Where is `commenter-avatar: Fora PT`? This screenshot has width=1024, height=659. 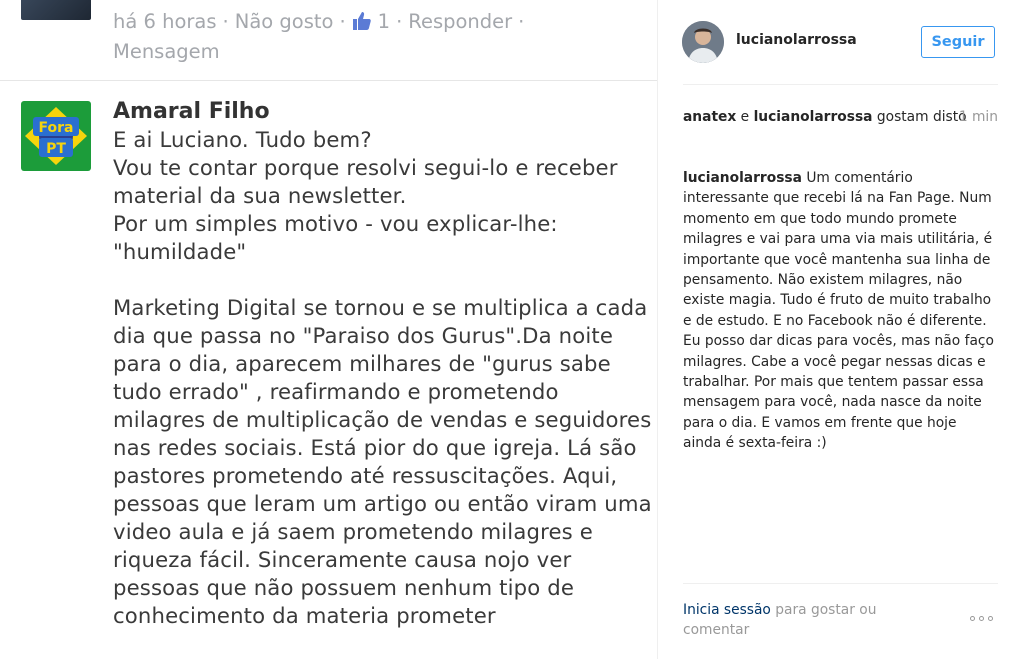
commenter-avatar: Fora PT is located at coordinates (56, 136).